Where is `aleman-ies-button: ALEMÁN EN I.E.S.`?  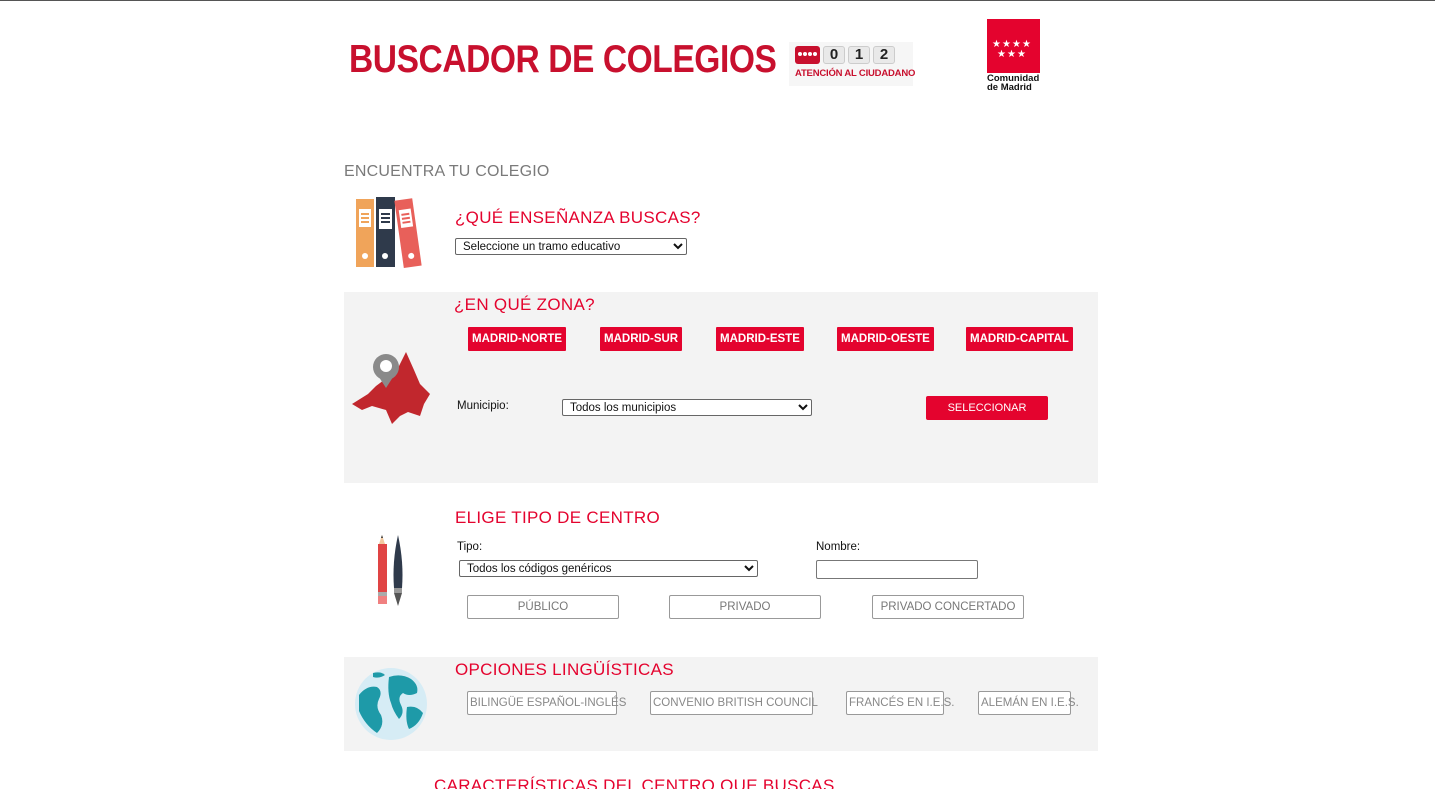 aleman-ies-button: ALEMÁN EN I.E.S. is located at coordinates (1028, 703).